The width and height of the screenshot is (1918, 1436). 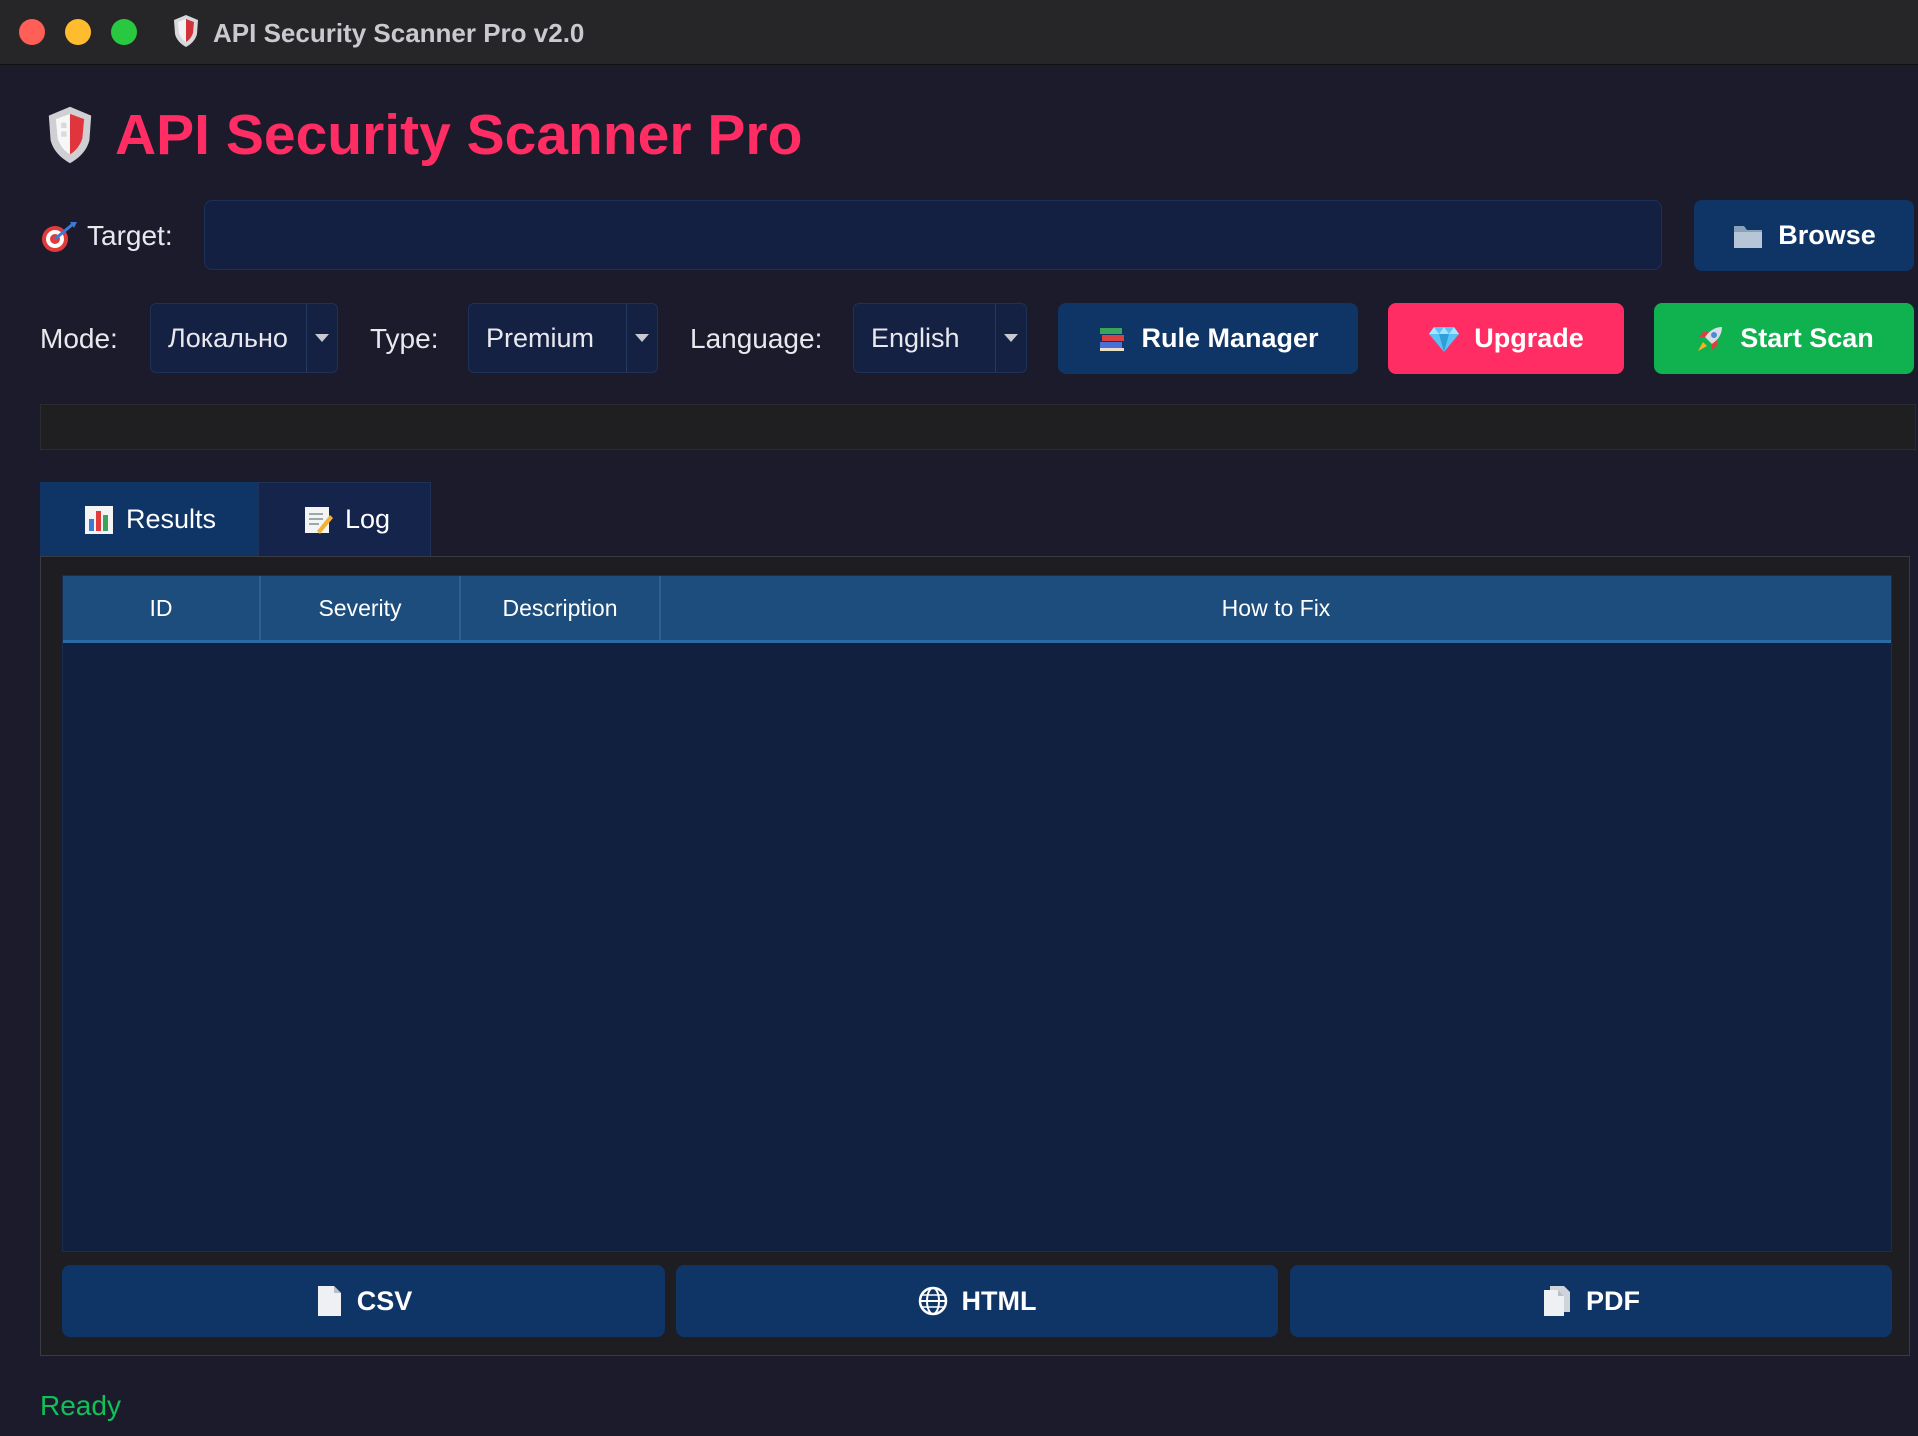 What do you see at coordinates (459, 135) in the screenshot?
I see `app-title: API Security Scanner Pro` at bounding box center [459, 135].